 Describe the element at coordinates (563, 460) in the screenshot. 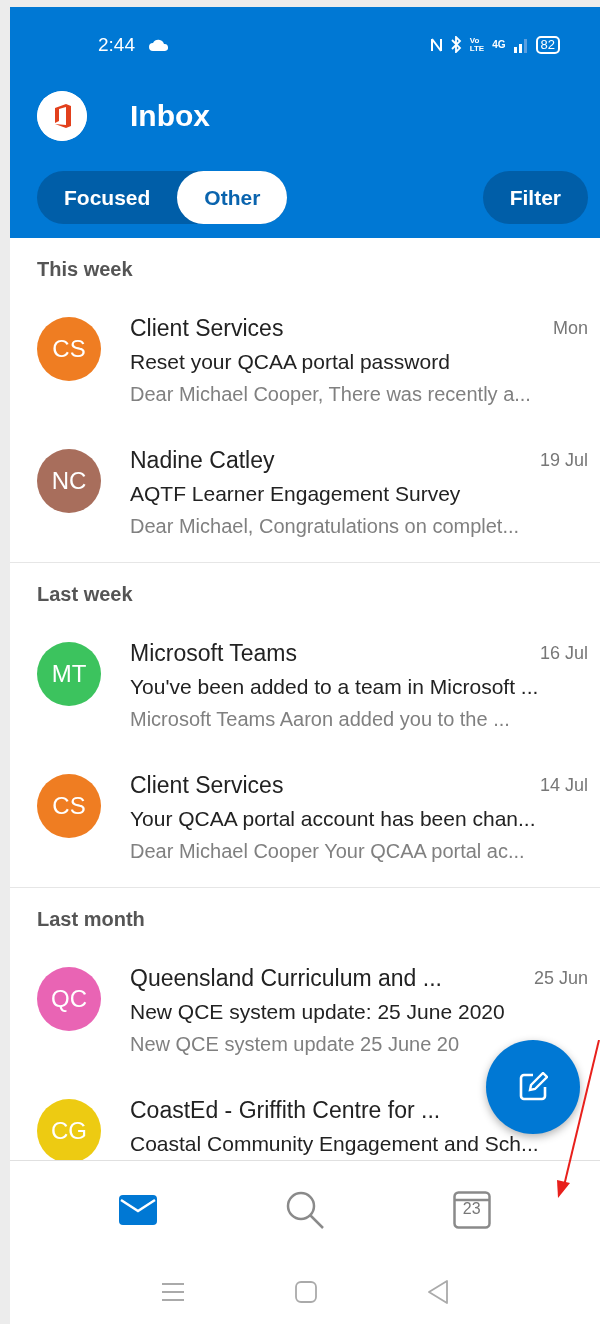

I see `message-date: 19 Jul` at that location.